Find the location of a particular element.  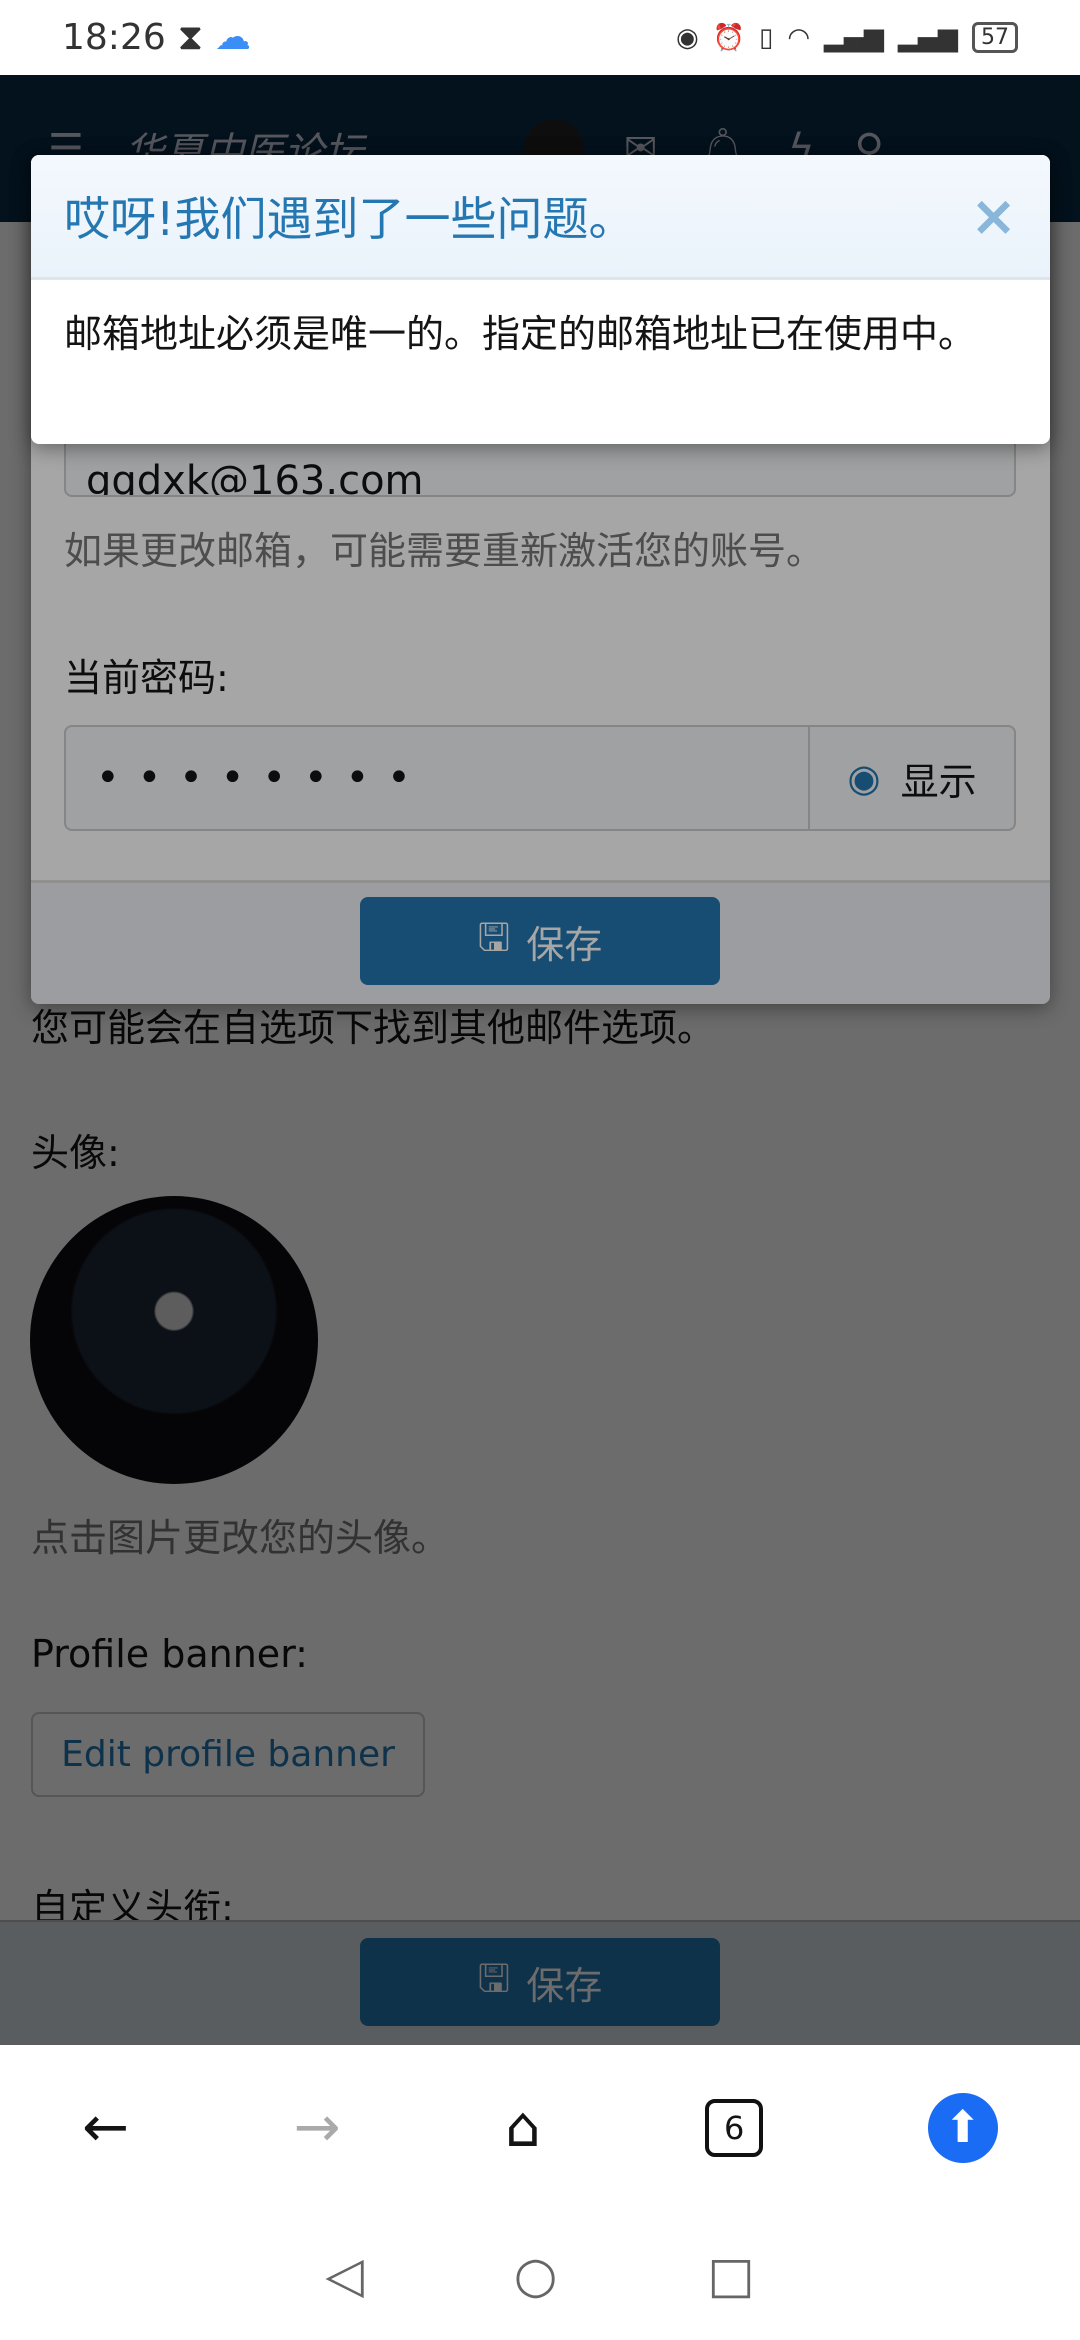

time: 18:26 is located at coordinates (114, 37).